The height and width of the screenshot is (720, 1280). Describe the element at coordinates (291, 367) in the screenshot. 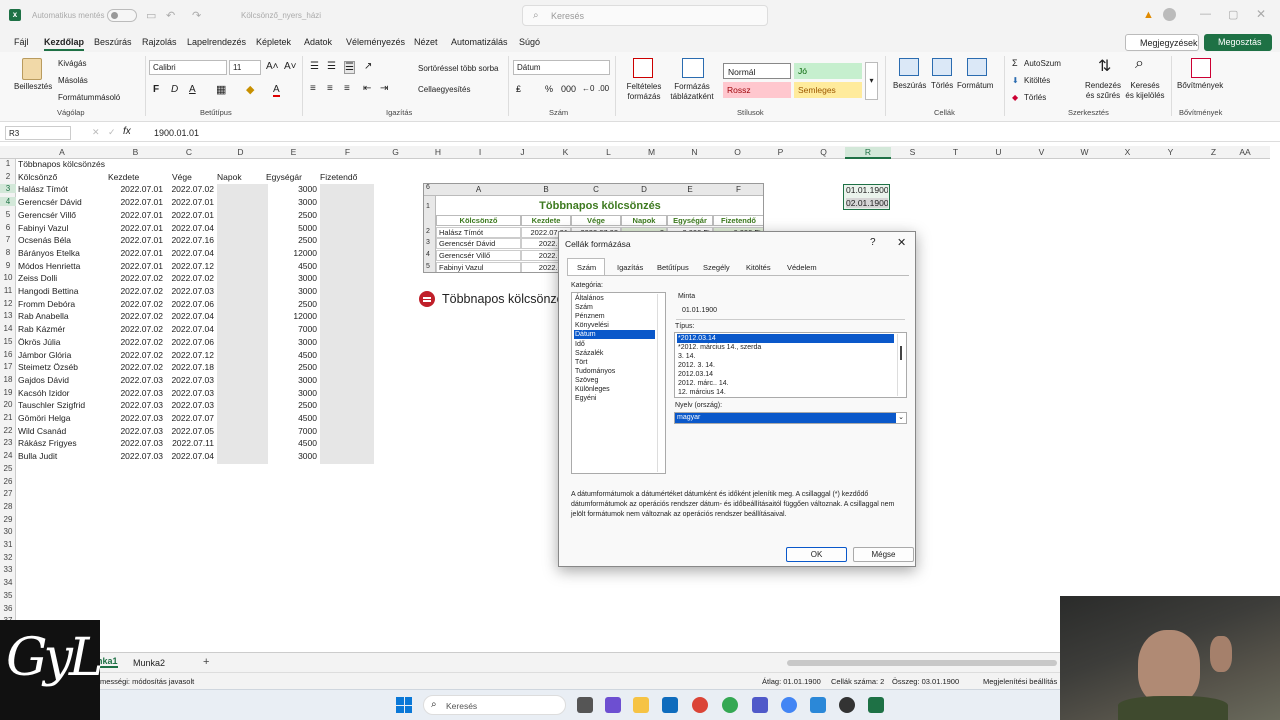

I see `unit-price-cell: 2500` at that location.